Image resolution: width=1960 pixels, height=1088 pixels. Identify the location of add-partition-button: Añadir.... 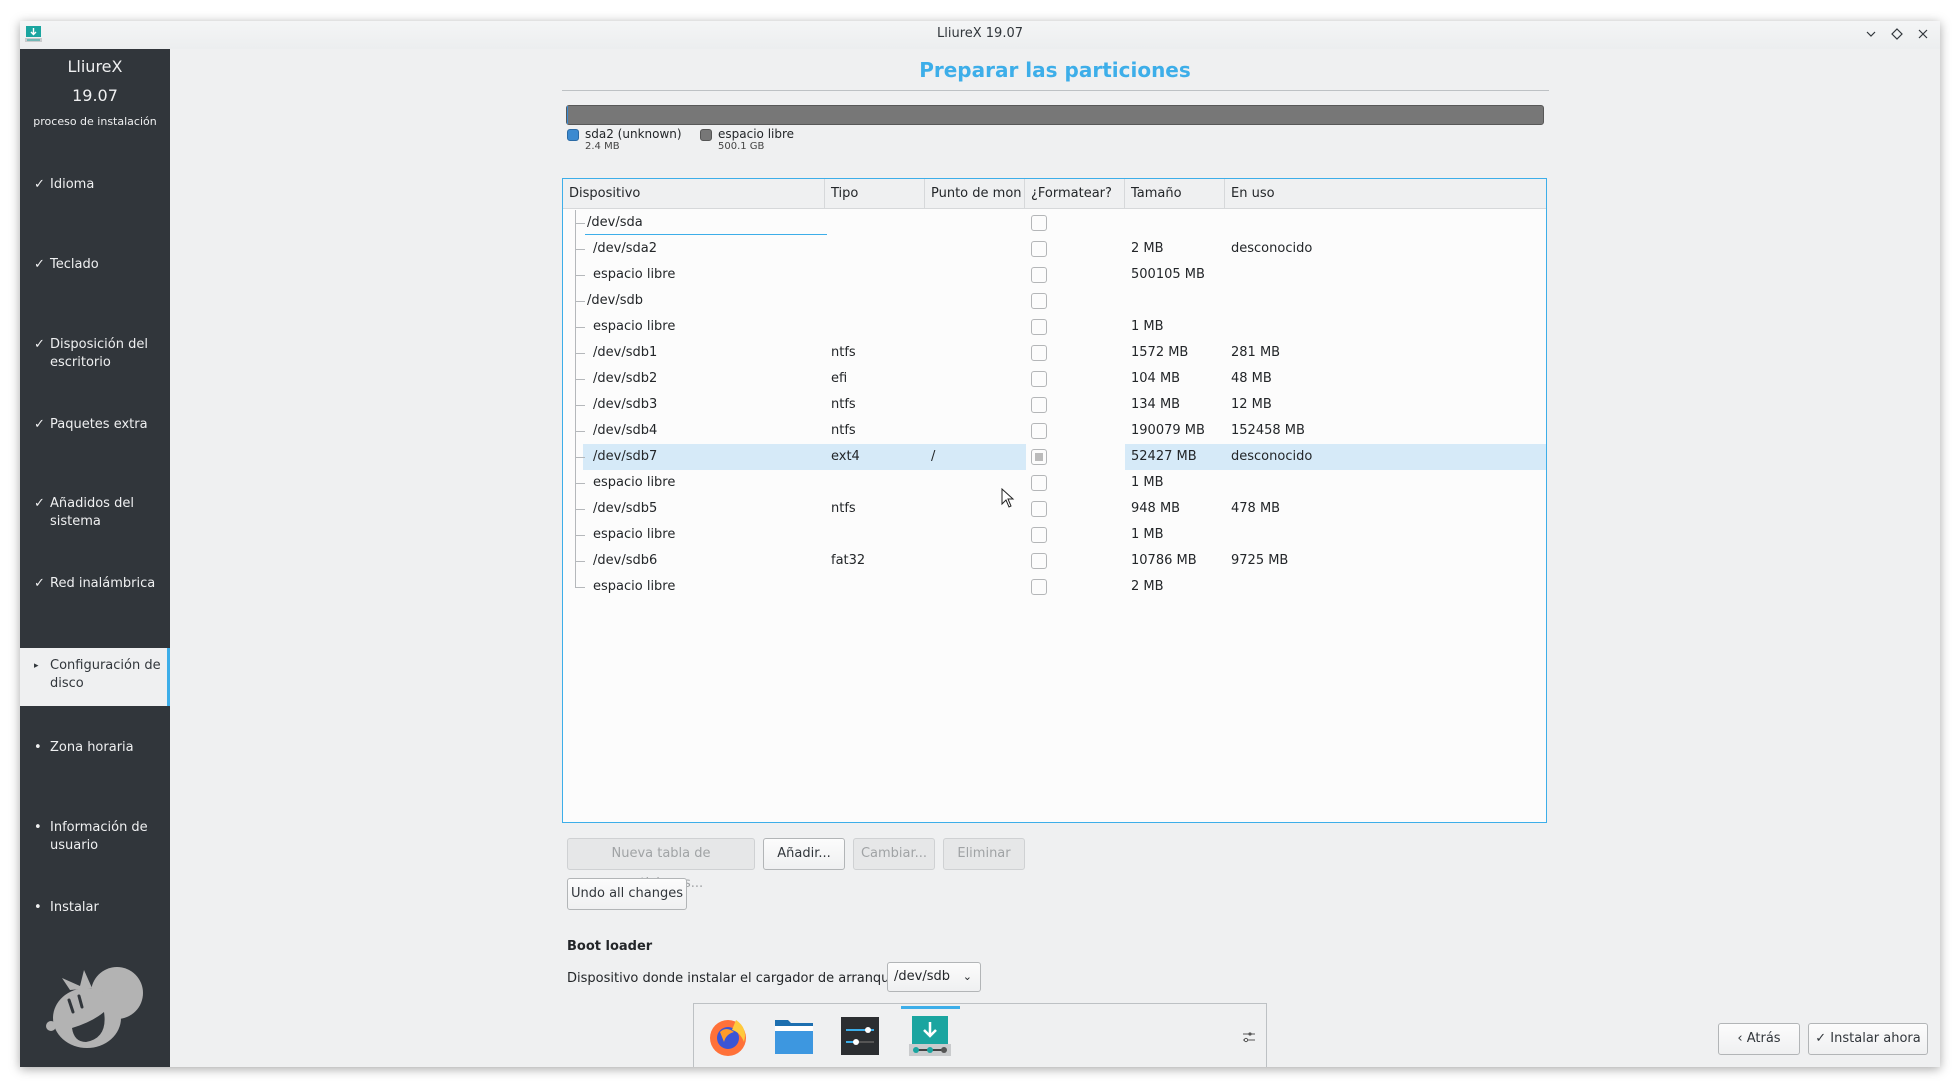
(804, 854).